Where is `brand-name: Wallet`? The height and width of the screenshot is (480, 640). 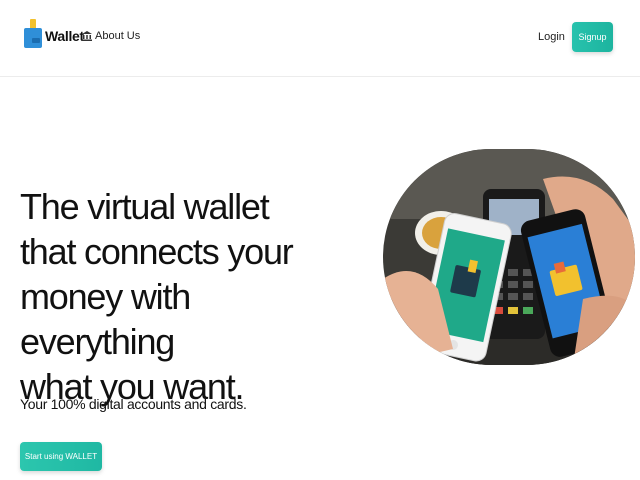
brand-name: Wallet is located at coordinates (64, 36).